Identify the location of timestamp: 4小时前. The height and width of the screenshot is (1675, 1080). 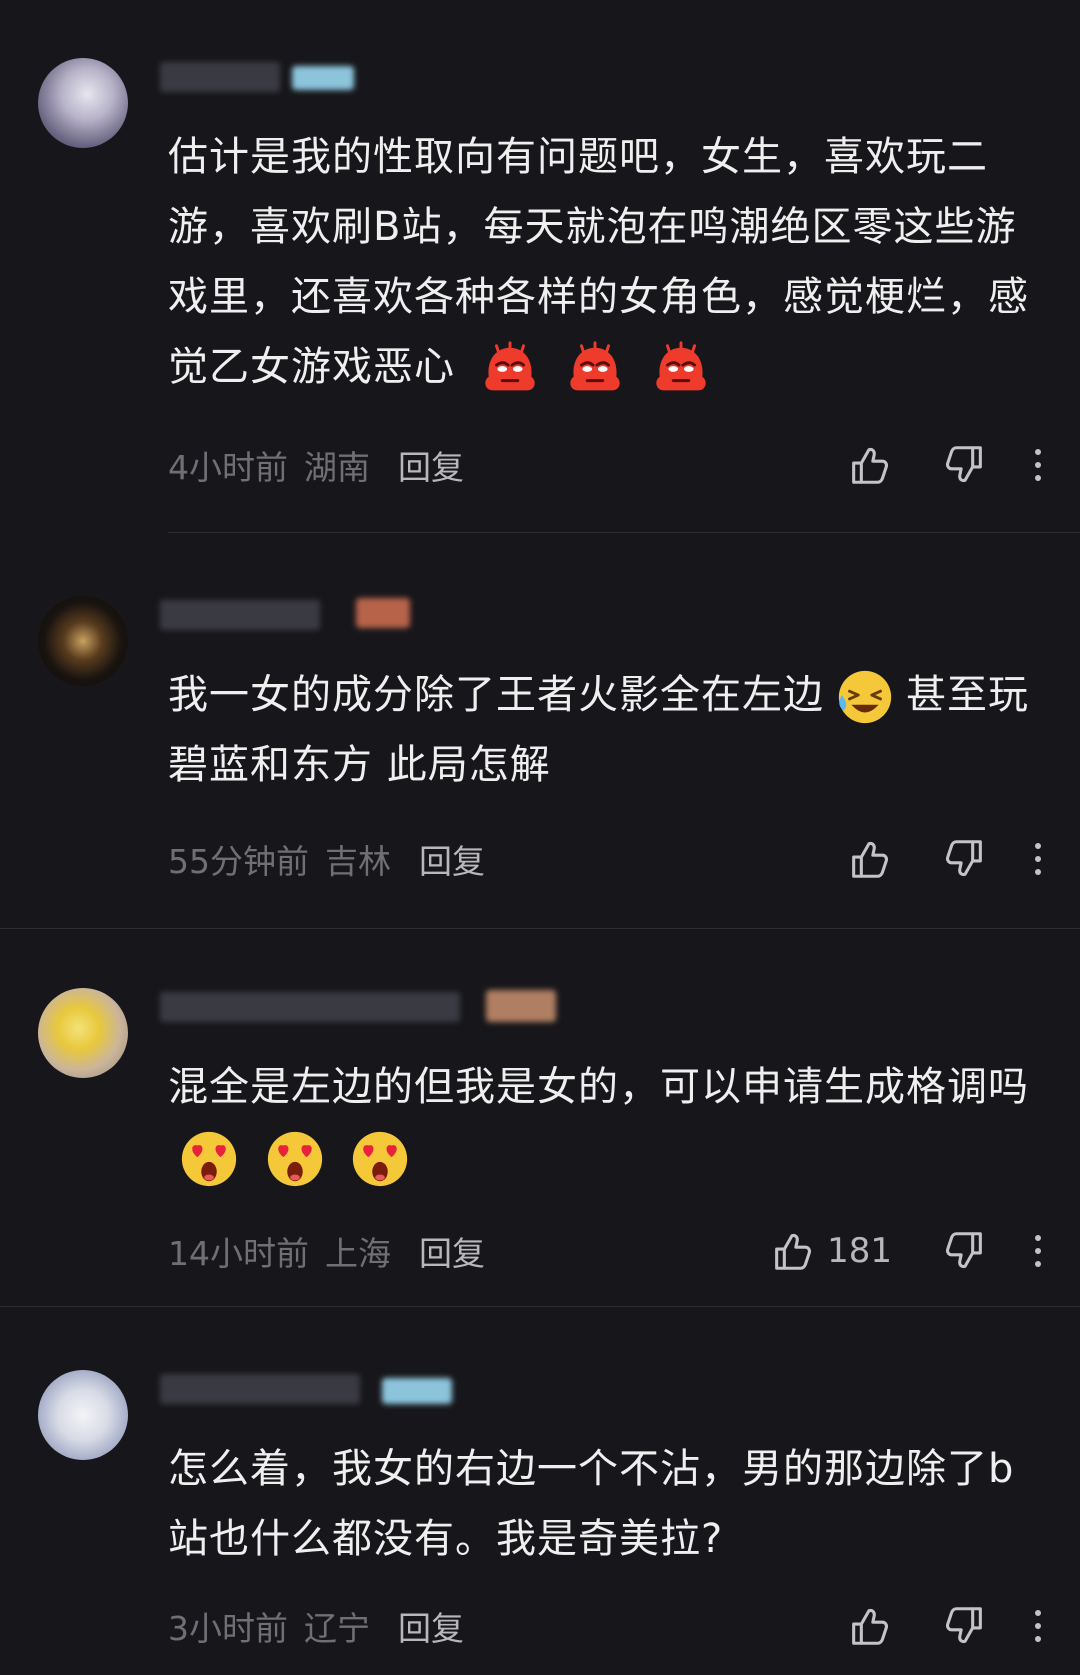
(228, 467).